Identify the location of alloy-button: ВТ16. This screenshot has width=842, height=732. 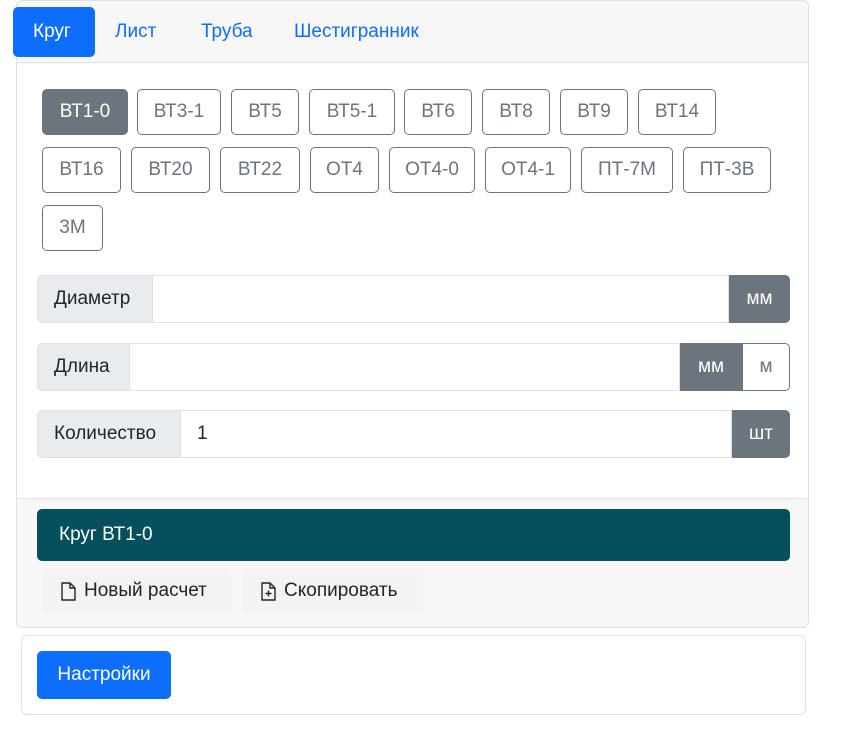
(81, 170).